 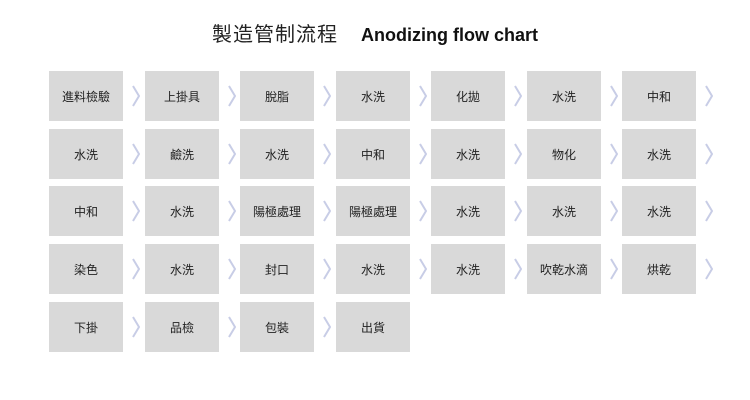 I want to click on flow-step: 脫脂, so click(x=277, y=96).